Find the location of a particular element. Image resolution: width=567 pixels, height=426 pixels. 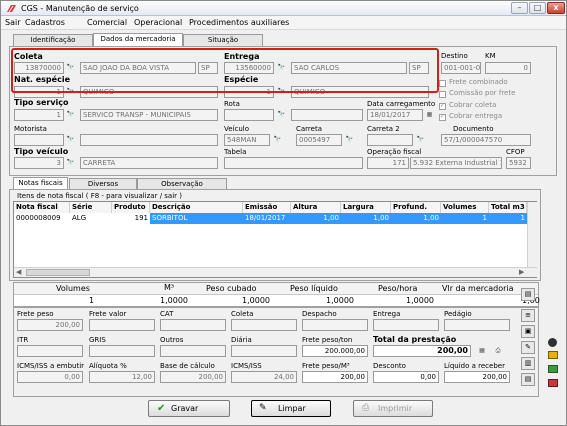

motorista-lookup-icon: 🔭 is located at coordinates (70, 140).